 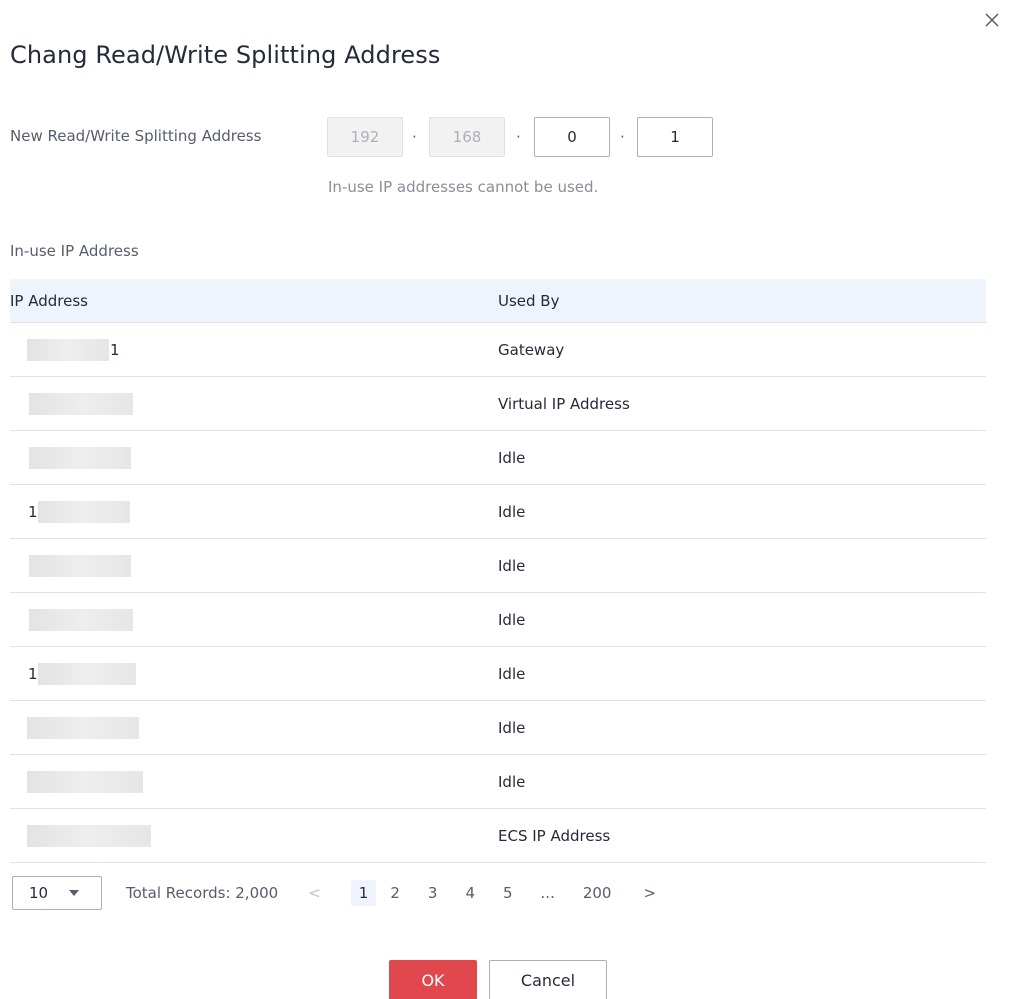 What do you see at coordinates (225, 55) in the screenshot?
I see `dialog-title: Chang Read/Write Splitting Address` at bounding box center [225, 55].